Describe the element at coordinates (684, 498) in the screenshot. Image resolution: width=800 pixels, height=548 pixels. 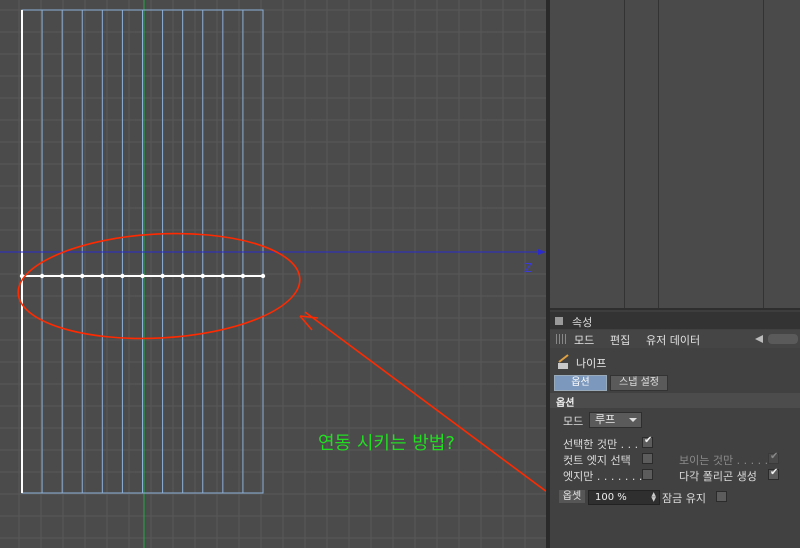
I see `lock-label: 잠금 유지` at that location.